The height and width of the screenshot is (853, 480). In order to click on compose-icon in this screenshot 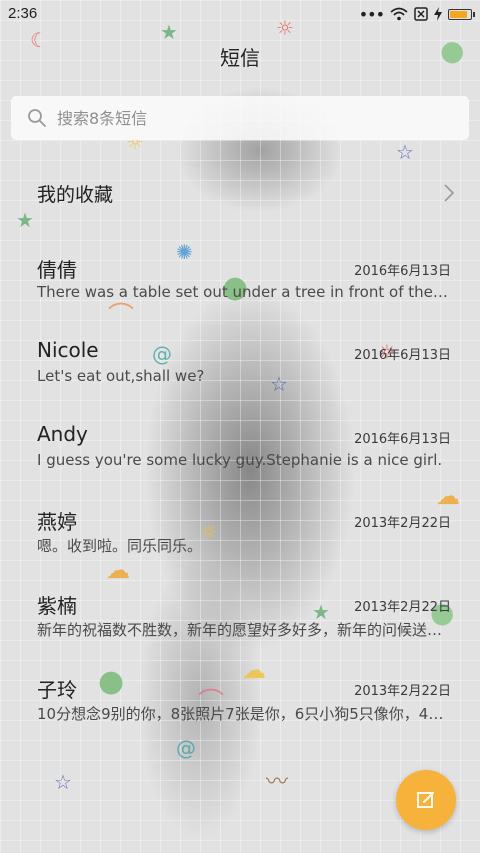, I will do `click(425, 800)`.